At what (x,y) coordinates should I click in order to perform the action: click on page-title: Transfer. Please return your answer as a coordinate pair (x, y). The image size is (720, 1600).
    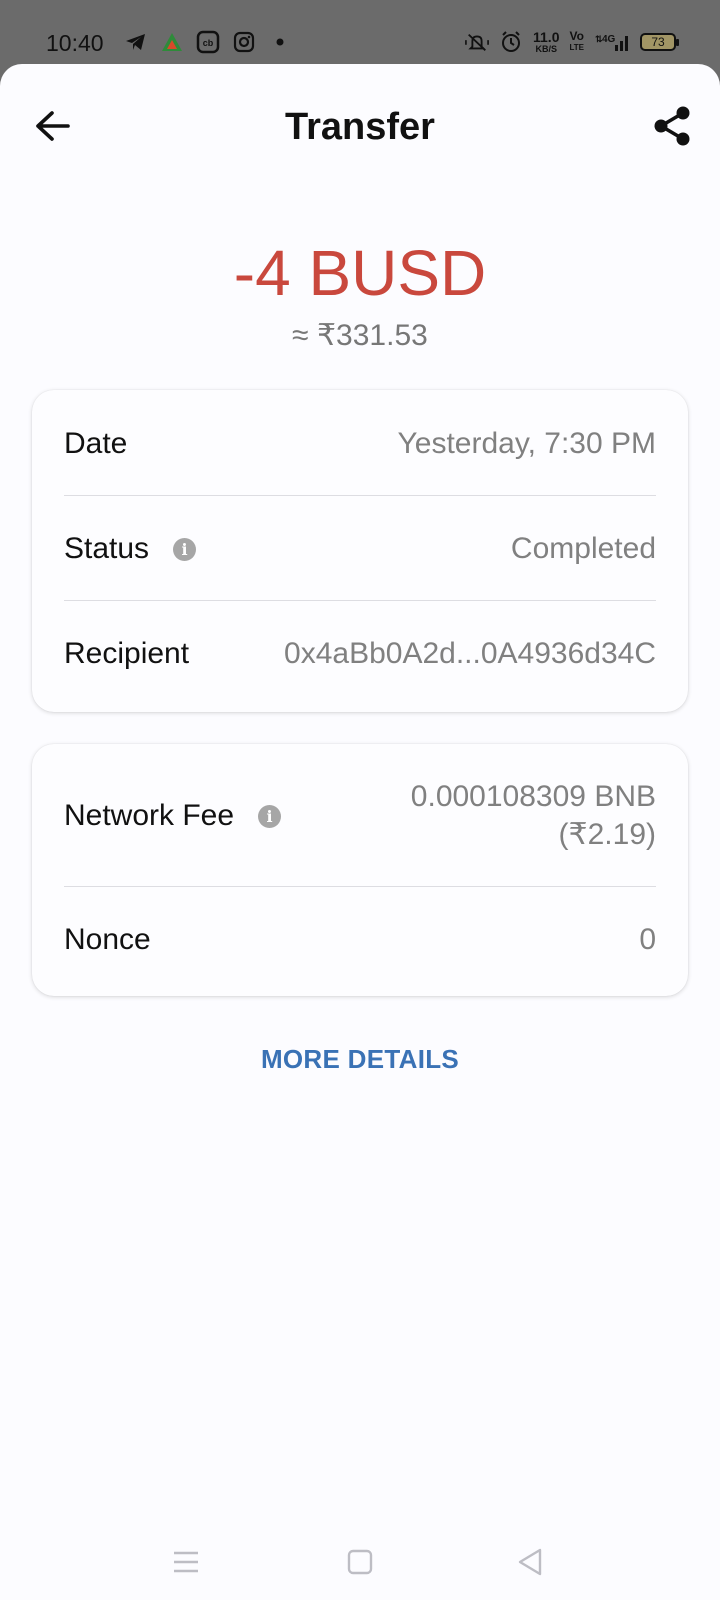
    Looking at the image, I should click on (360, 127).